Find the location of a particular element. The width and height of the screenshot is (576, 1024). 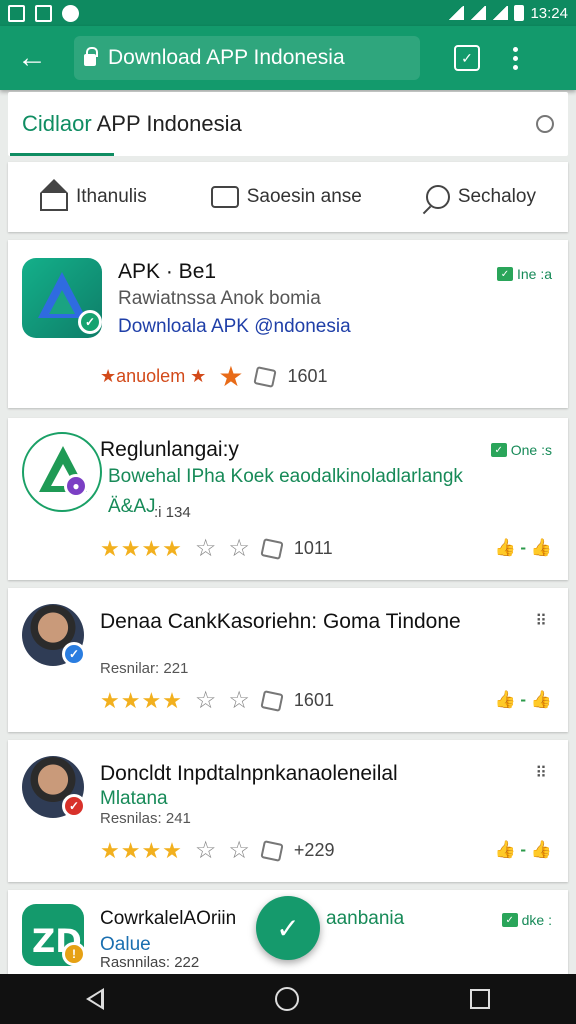

warning-badge-icon: ! is located at coordinates (74, 954).